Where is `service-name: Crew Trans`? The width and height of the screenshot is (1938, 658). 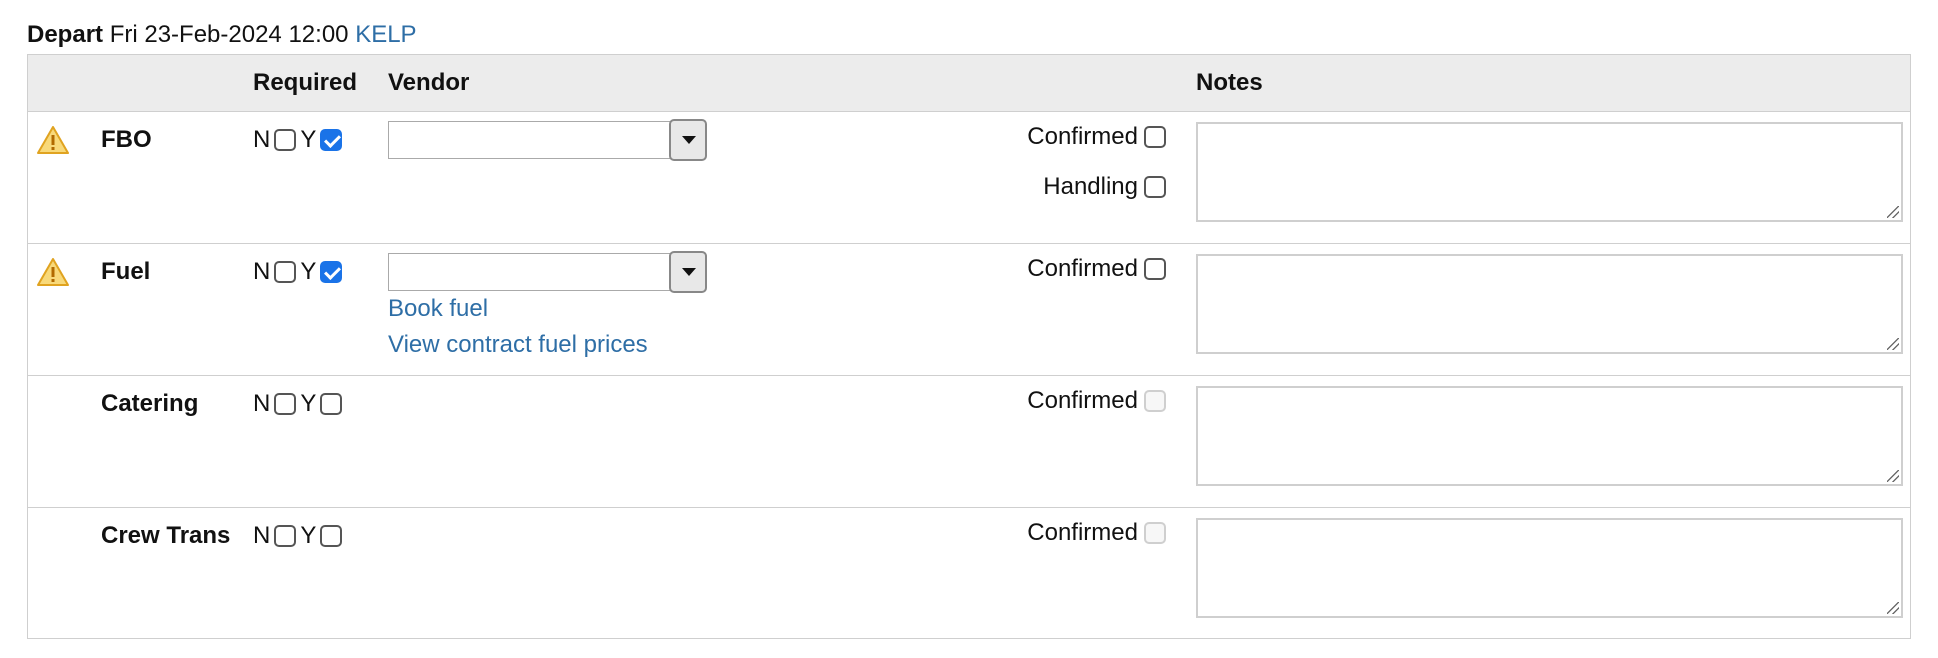
service-name: Crew Trans is located at coordinates (166, 535).